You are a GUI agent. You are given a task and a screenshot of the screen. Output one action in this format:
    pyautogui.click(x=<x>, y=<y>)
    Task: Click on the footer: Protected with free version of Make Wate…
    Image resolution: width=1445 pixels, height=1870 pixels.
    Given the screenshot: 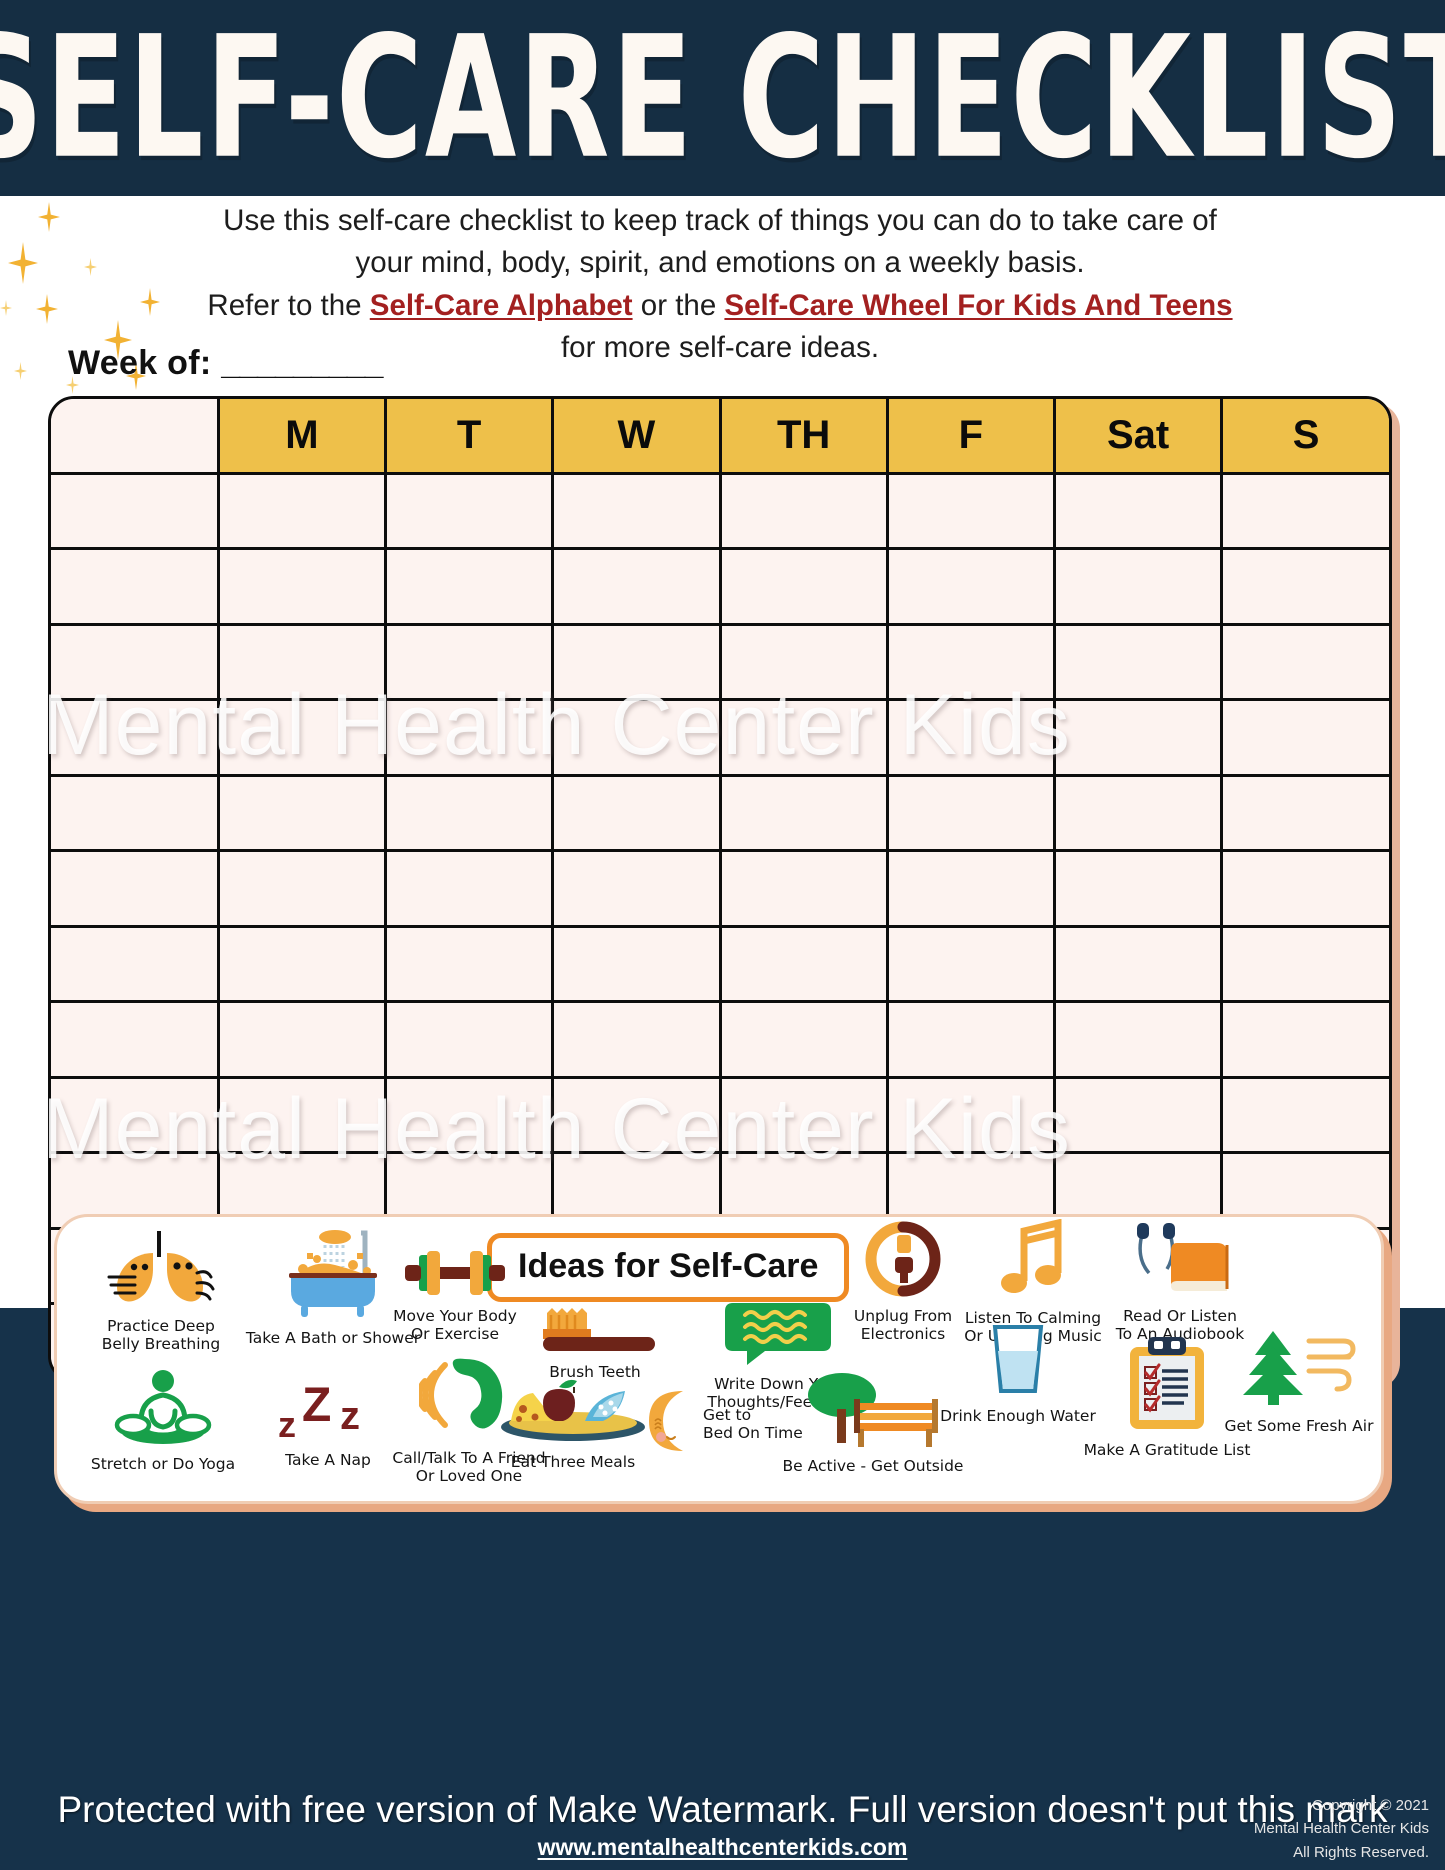 What is the action you would take?
    pyautogui.click(x=722, y=1829)
    